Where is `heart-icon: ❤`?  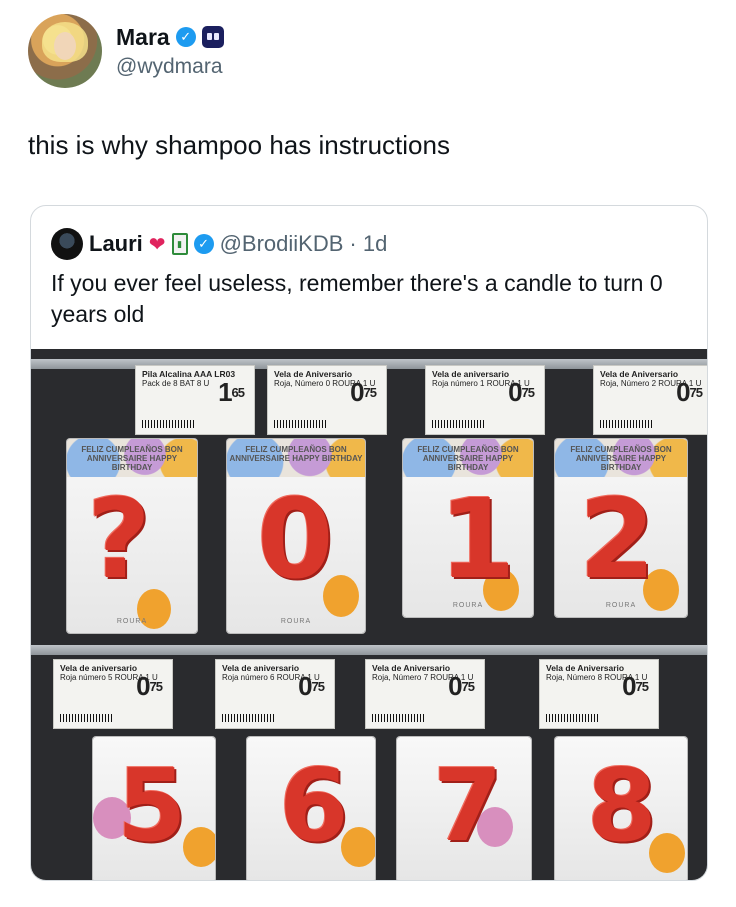
heart-icon: ❤ is located at coordinates (157, 244).